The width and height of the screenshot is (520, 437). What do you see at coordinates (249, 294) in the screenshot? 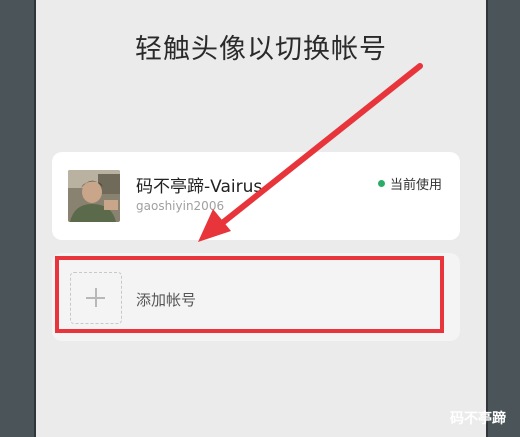
I see `annotation-highlight-box` at bounding box center [249, 294].